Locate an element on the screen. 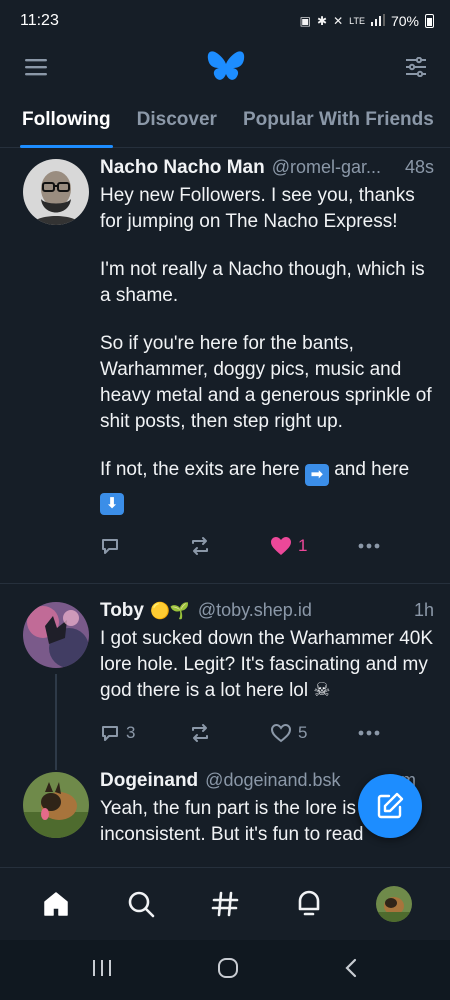  heart-outline-icon is located at coordinates (281, 733).